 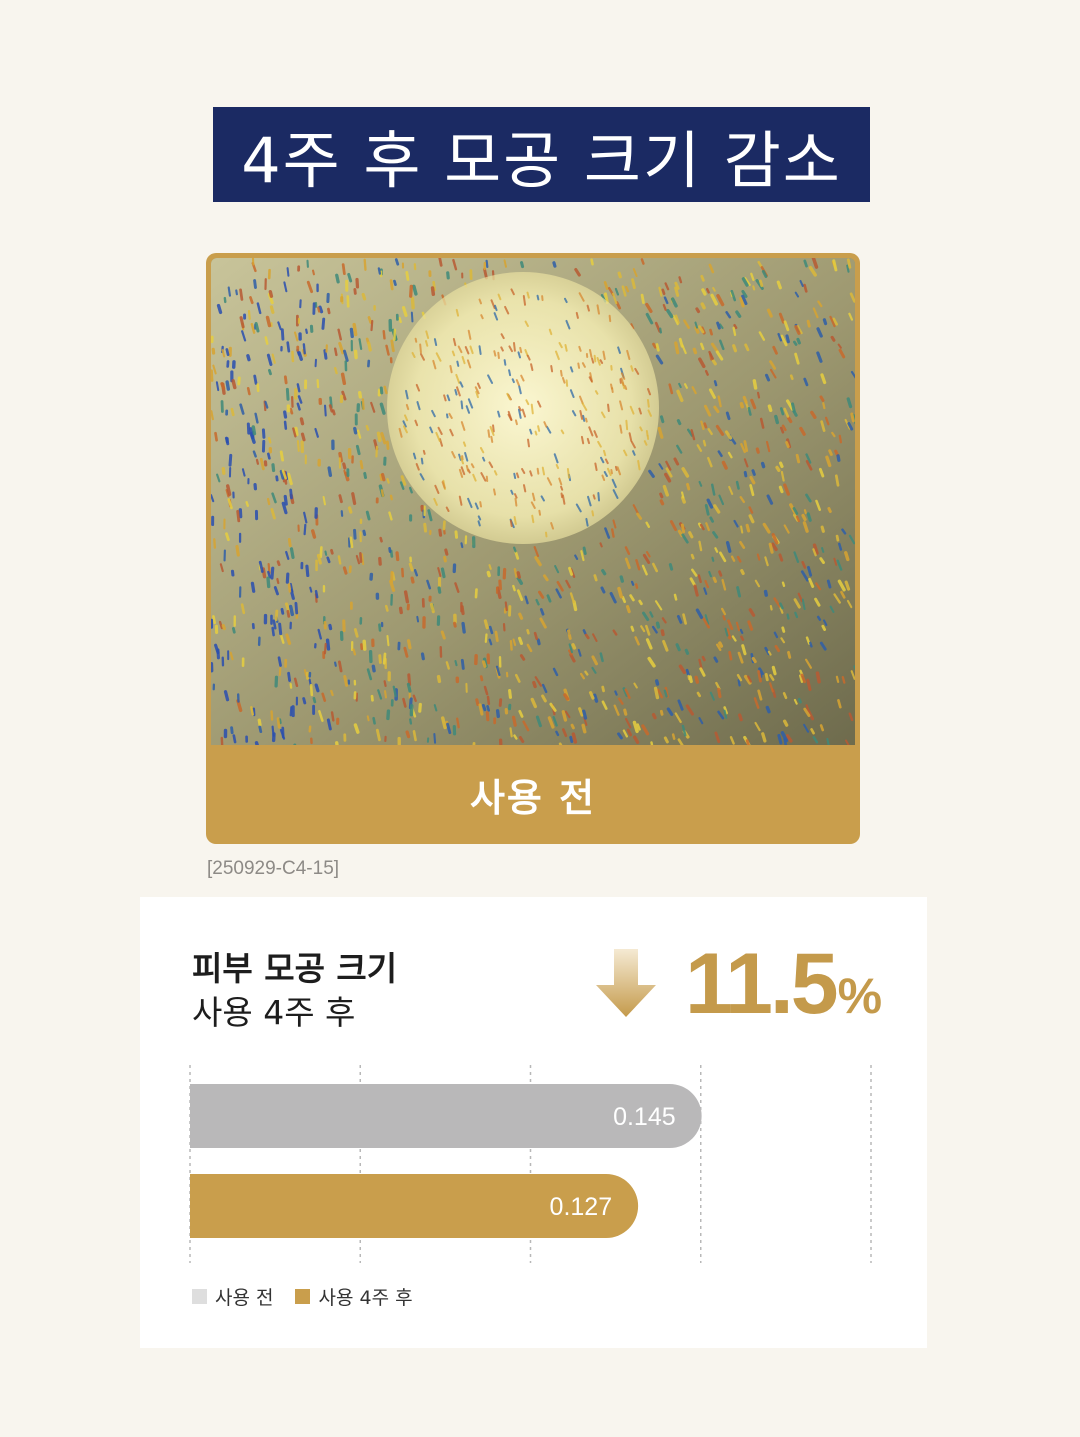 I want to click on bar-label-after: 0.127, so click(x=581, y=1207).